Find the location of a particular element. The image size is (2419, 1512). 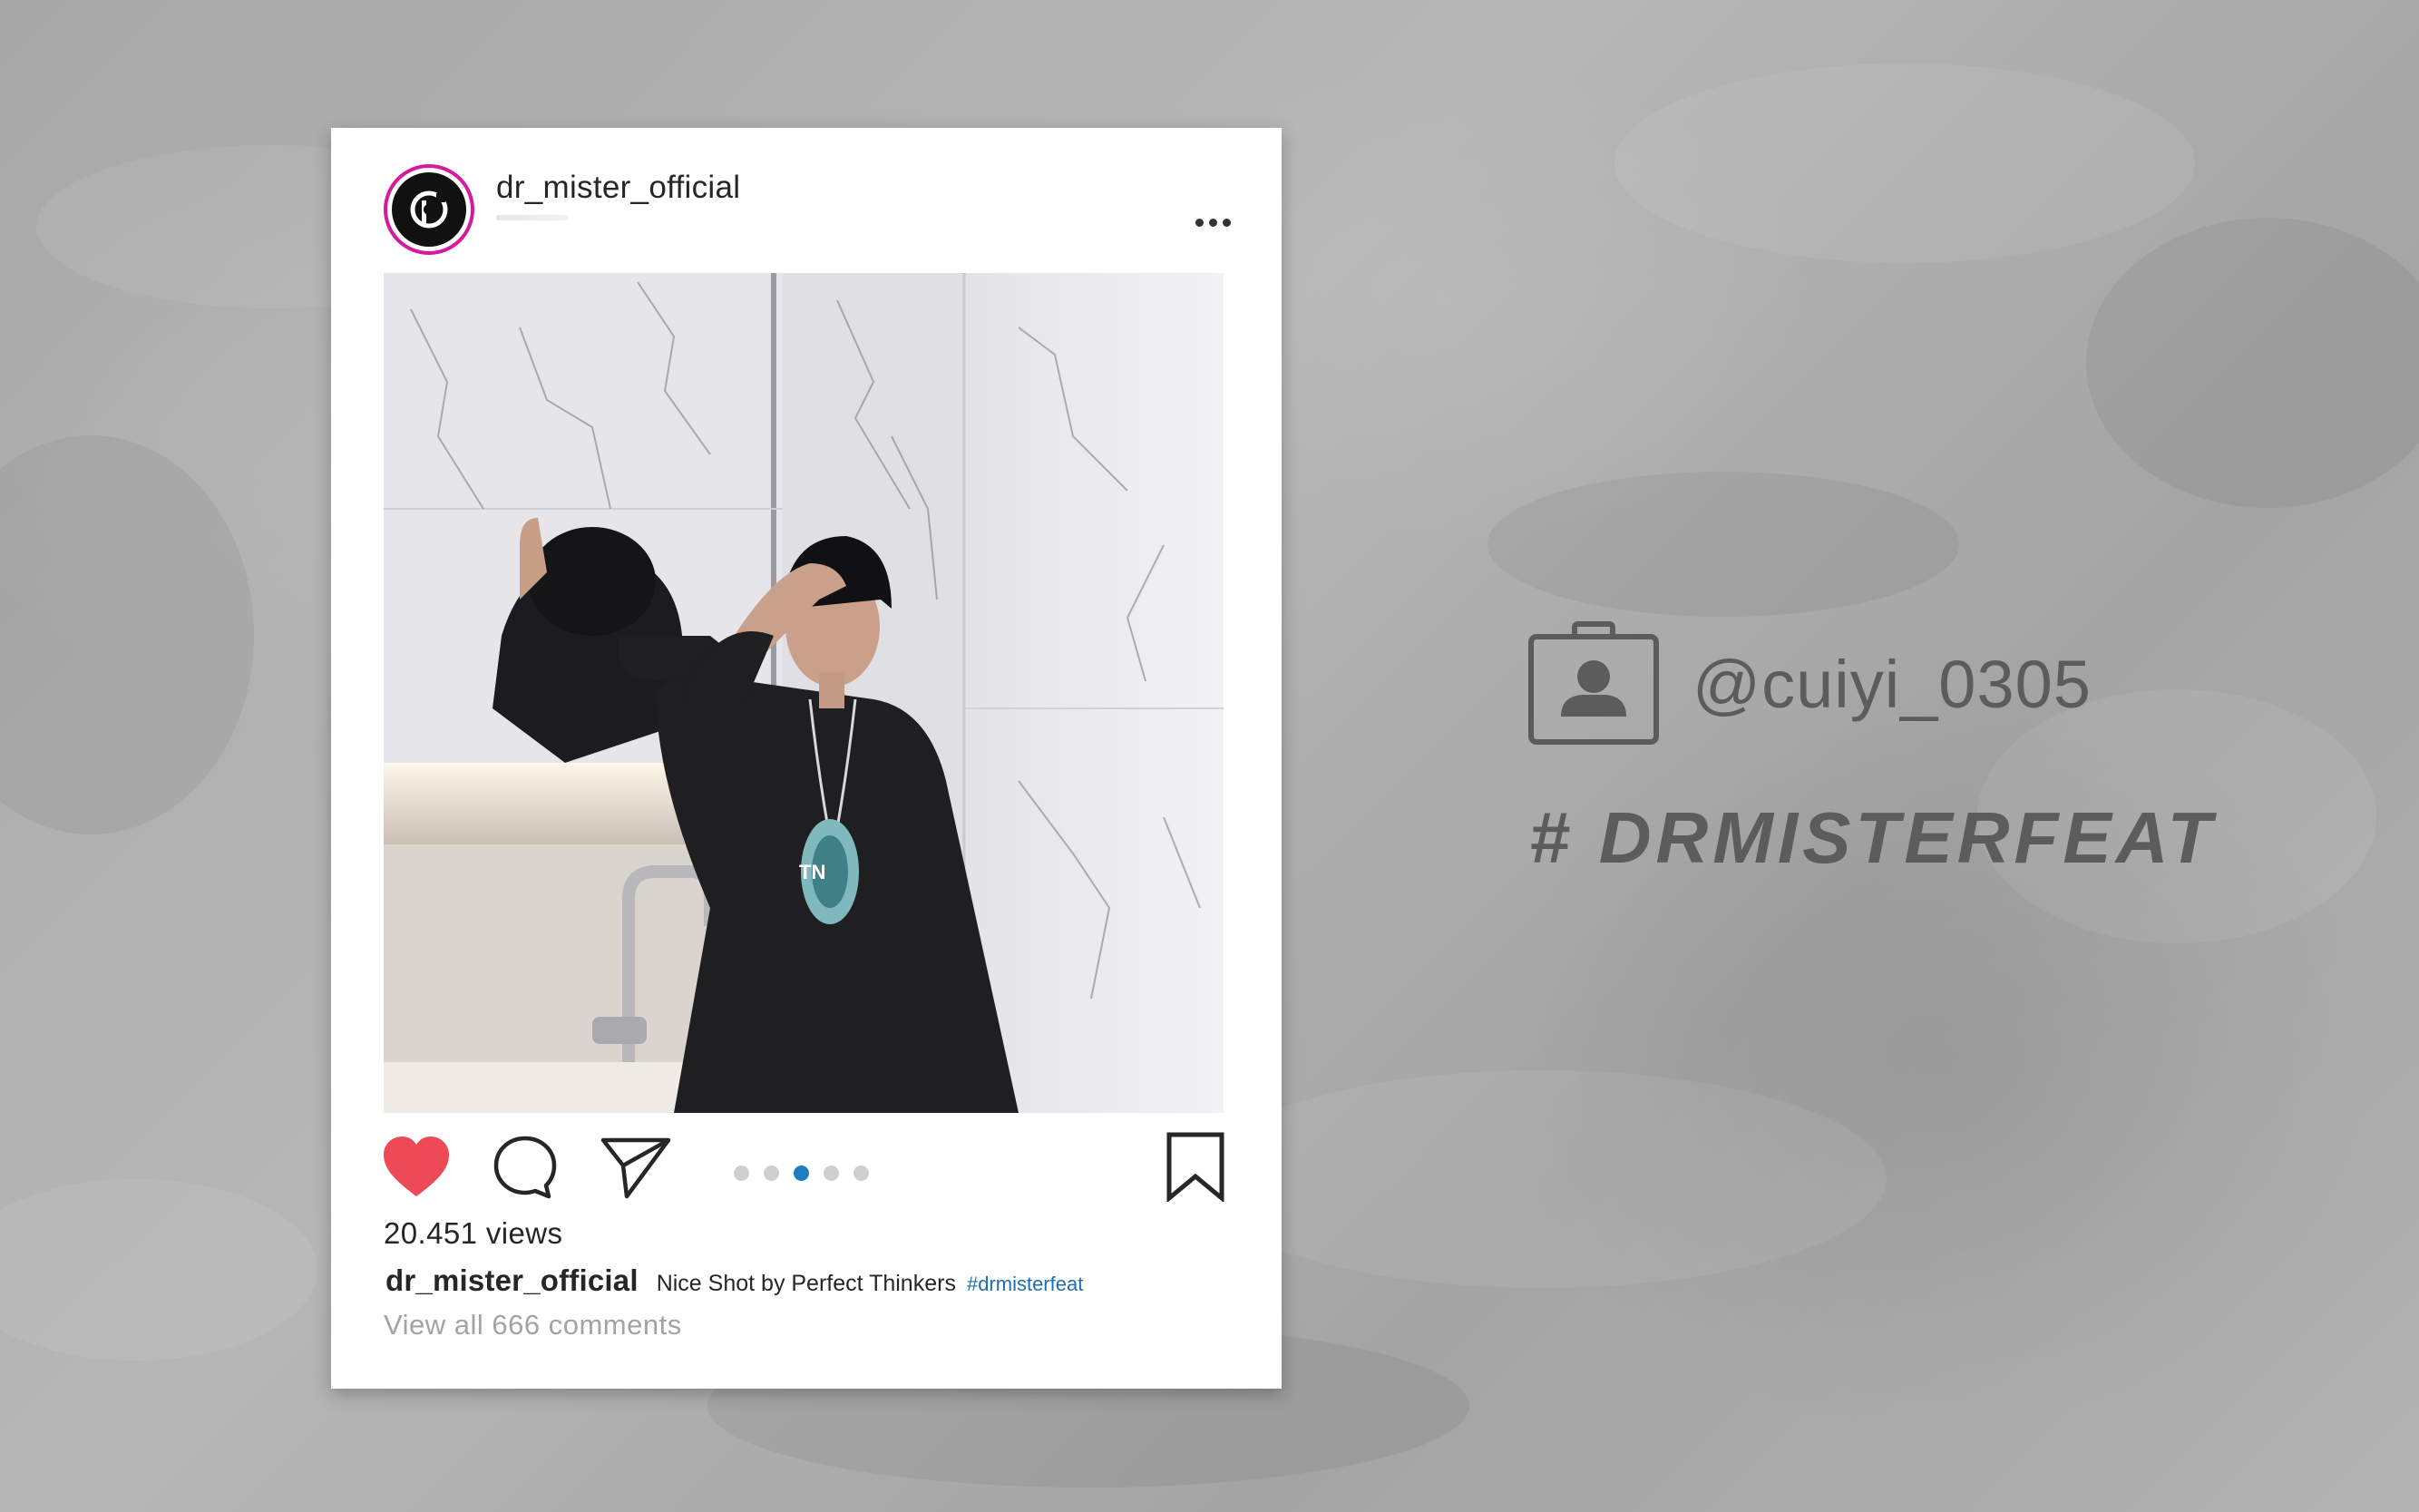

view-count: 20.451 views is located at coordinates (473, 1233).